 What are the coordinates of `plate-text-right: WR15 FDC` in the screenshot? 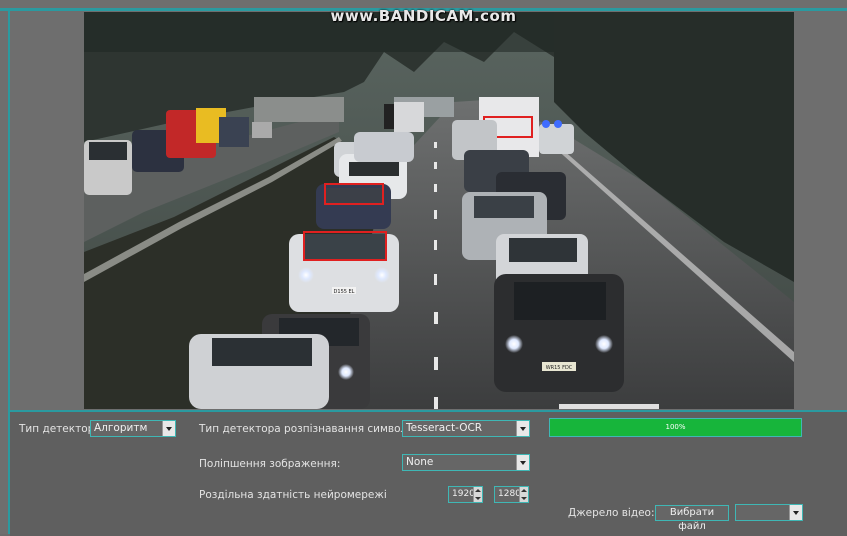 It's located at (559, 368).